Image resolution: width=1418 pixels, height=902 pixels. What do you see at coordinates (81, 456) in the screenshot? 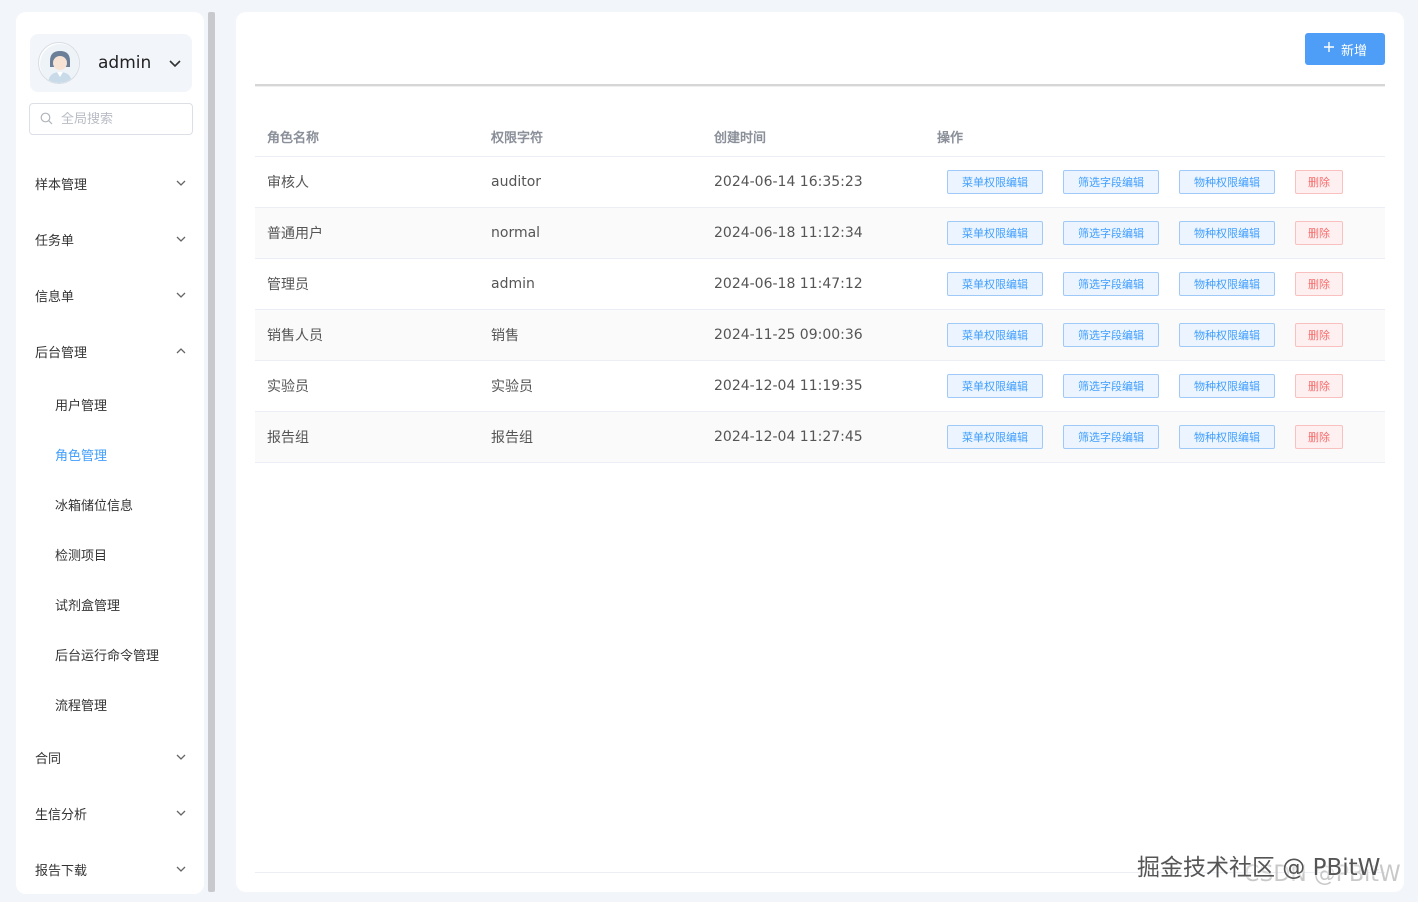
I see `sub-menu-label: 角色管理` at bounding box center [81, 456].